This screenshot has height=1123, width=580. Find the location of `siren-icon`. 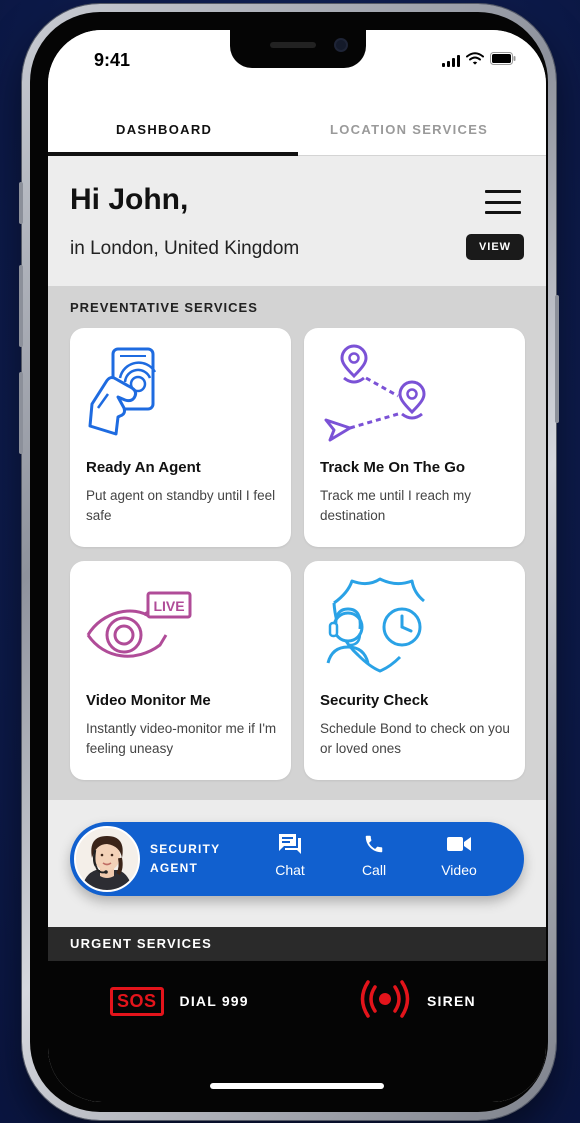

siren-icon is located at coordinates (385, 1001).